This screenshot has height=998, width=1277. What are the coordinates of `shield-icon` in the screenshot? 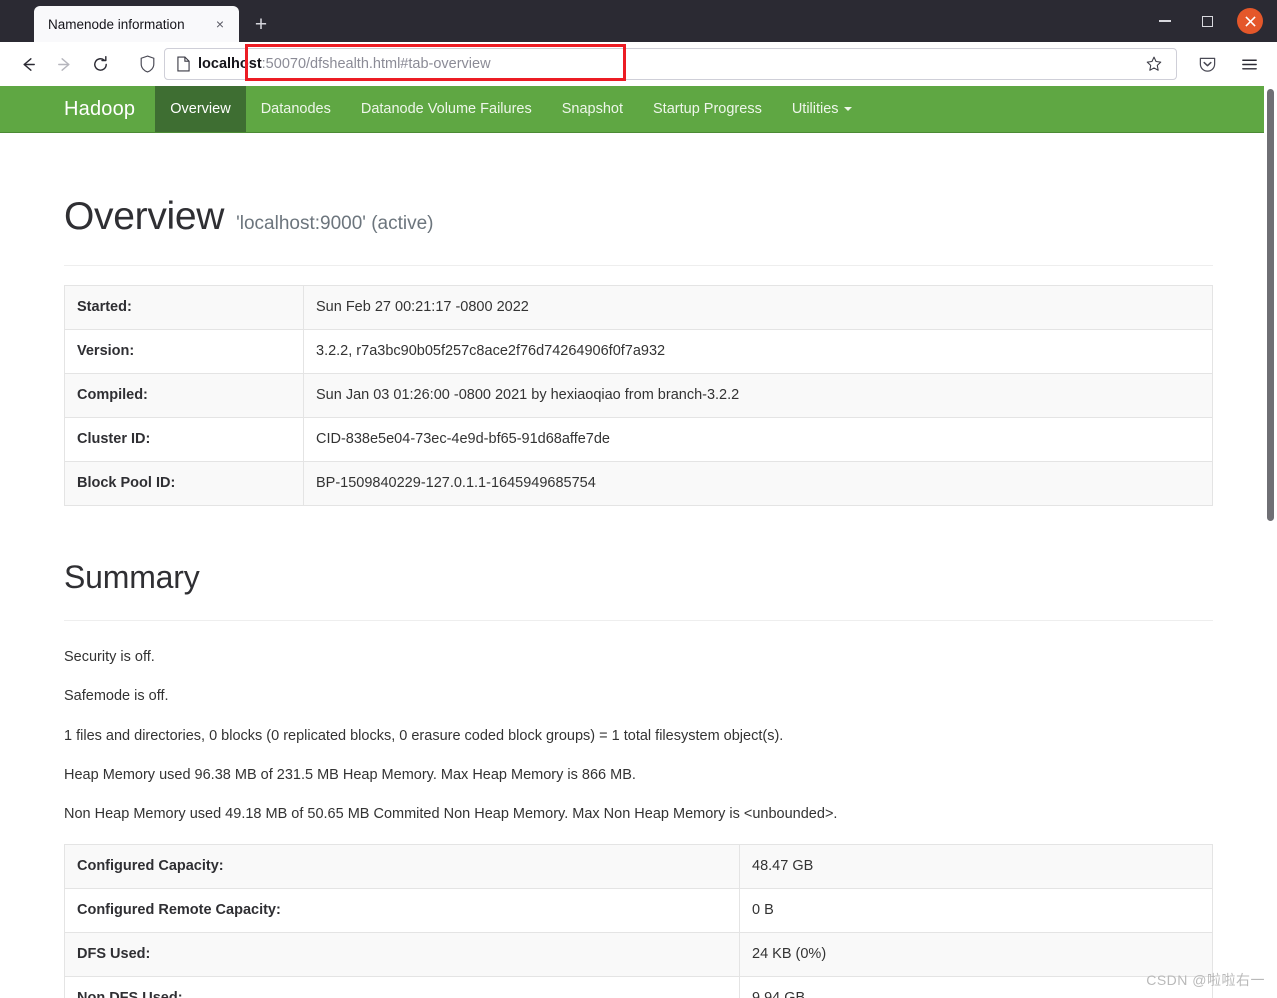 It's located at (147, 64).